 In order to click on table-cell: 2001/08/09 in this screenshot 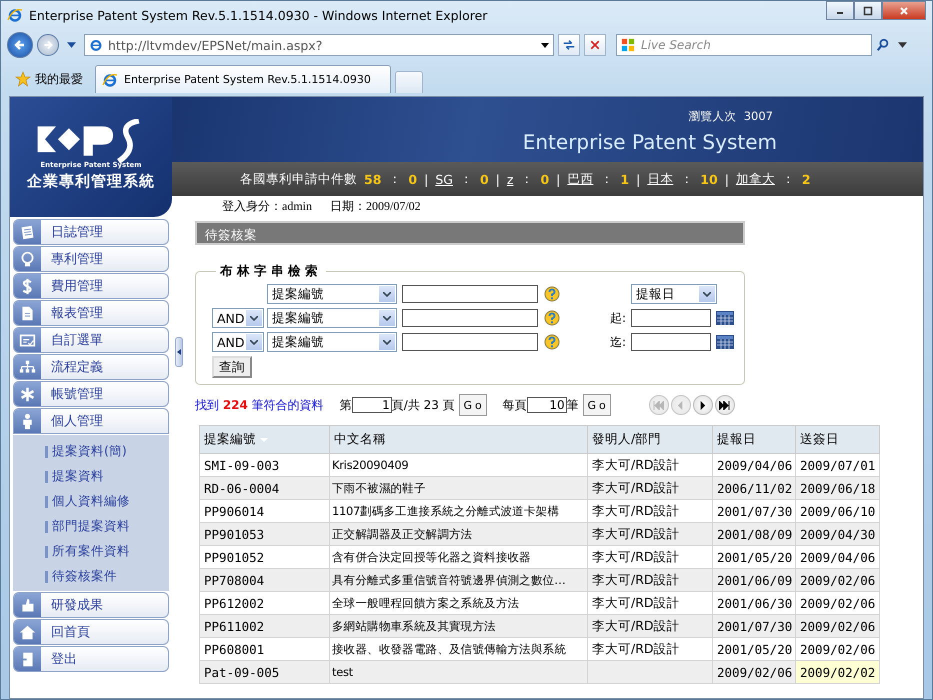, I will do `click(754, 534)`.